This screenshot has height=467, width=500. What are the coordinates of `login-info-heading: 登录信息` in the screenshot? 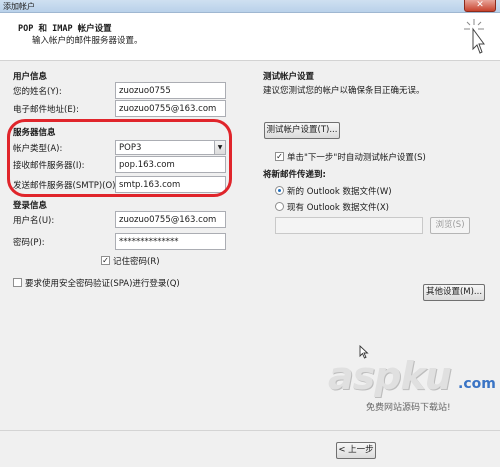 It's located at (30, 206).